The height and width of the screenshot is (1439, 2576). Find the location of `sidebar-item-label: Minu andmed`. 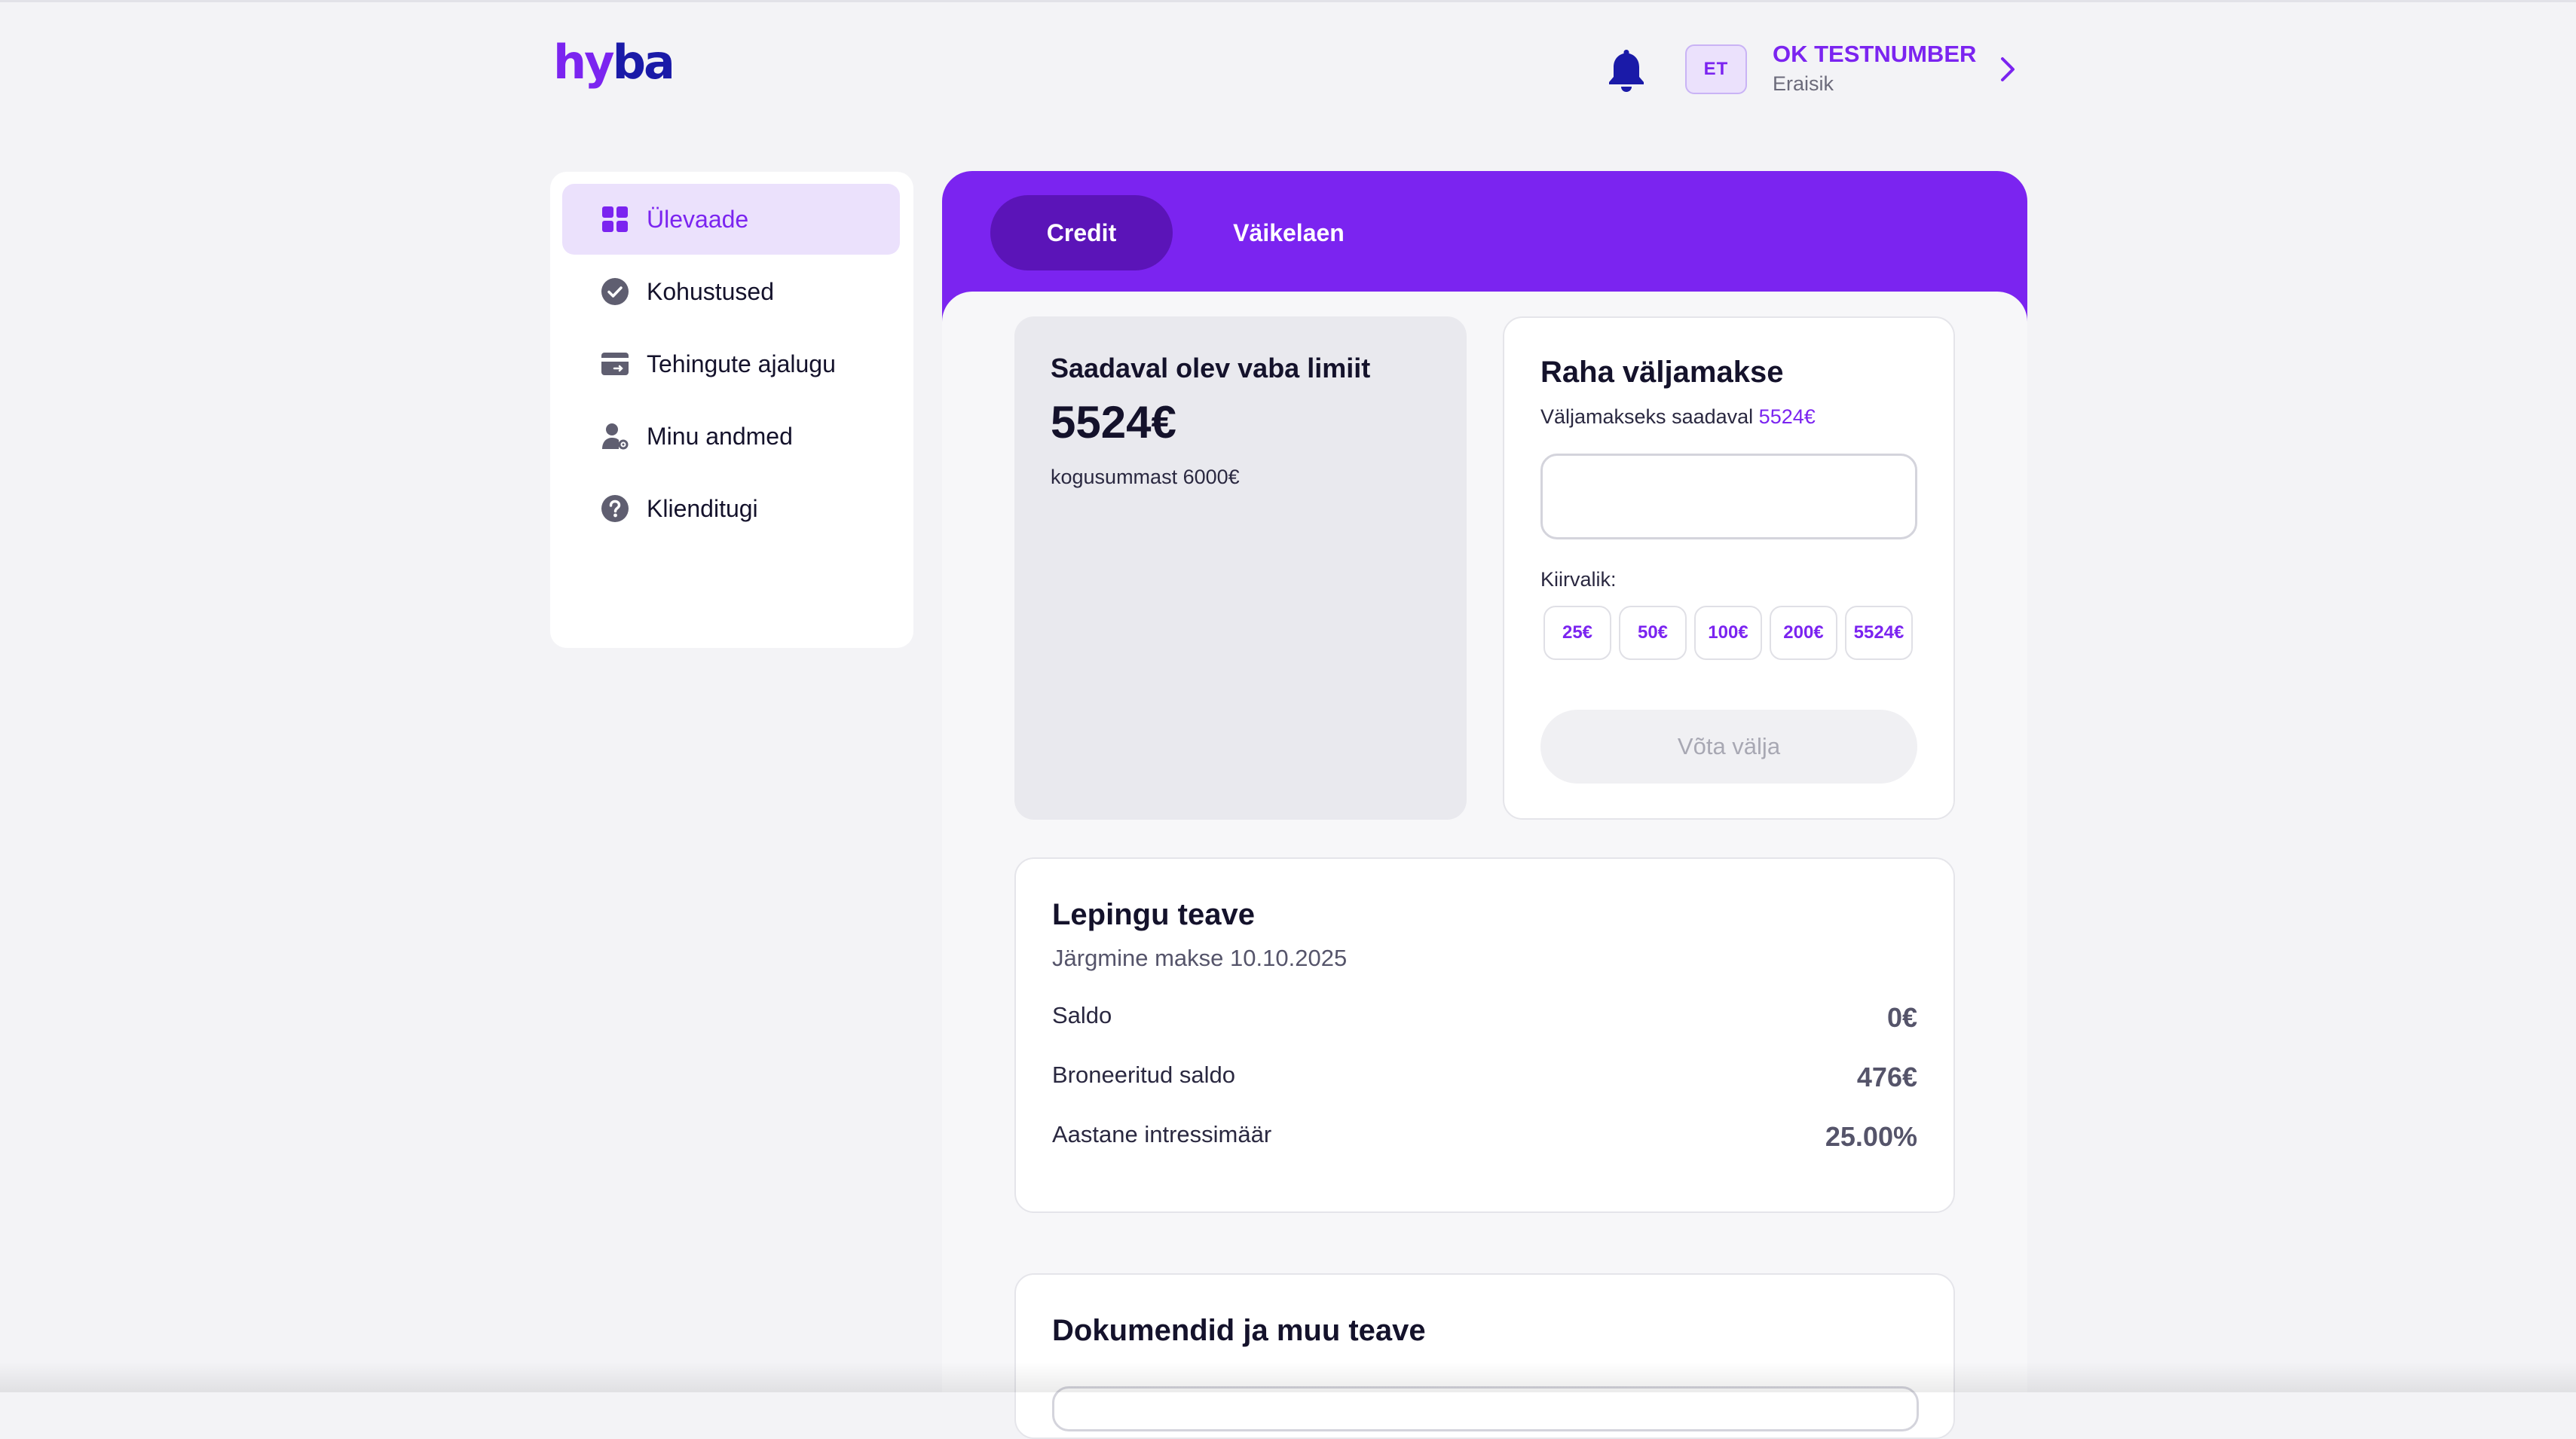

sidebar-item-label: Minu andmed is located at coordinates (720, 436).